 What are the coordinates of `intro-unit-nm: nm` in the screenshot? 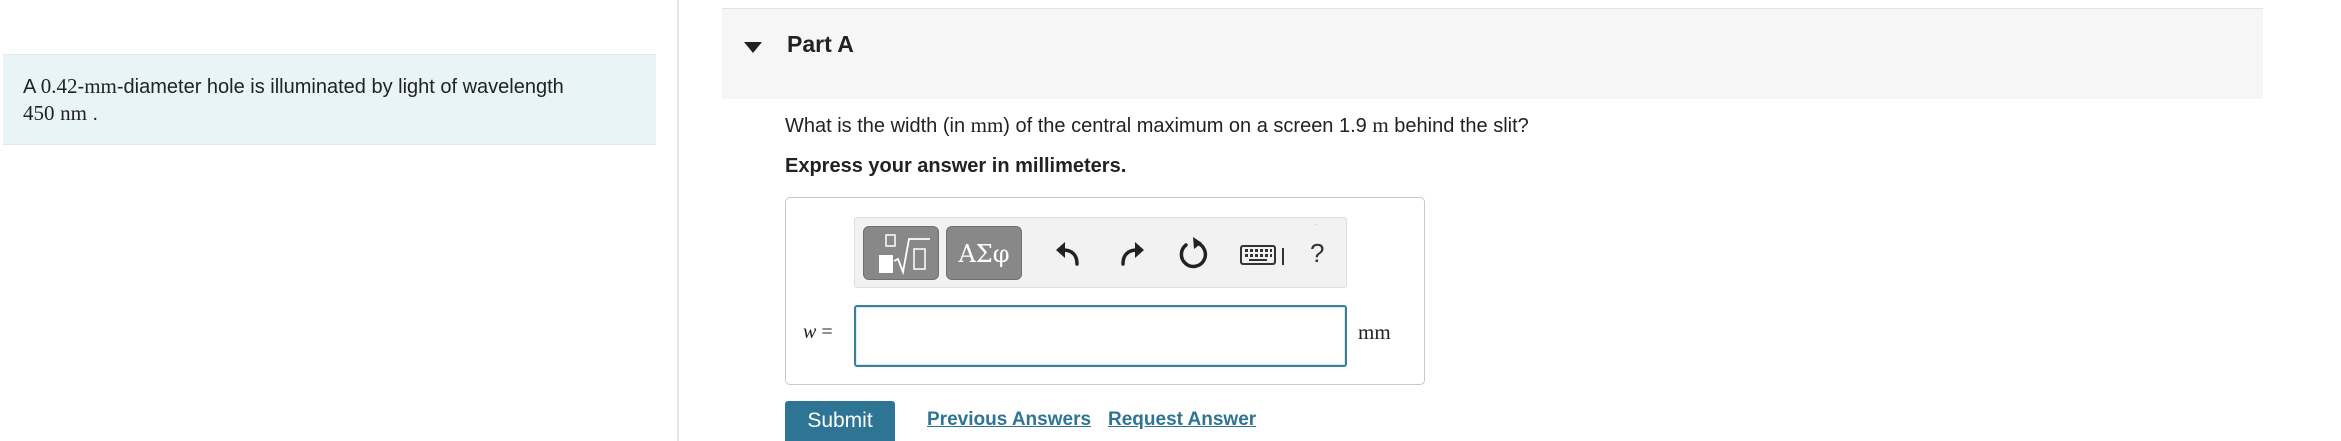 It's located at (73, 113).